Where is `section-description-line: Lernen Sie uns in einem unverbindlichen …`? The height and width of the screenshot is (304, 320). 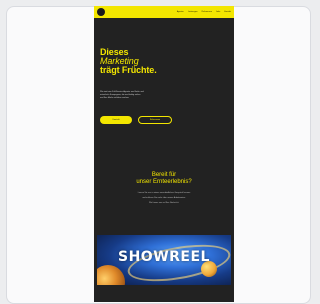 section-description-line: Lernen Sie uns in einem unverbindlichen … is located at coordinates (164, 193).